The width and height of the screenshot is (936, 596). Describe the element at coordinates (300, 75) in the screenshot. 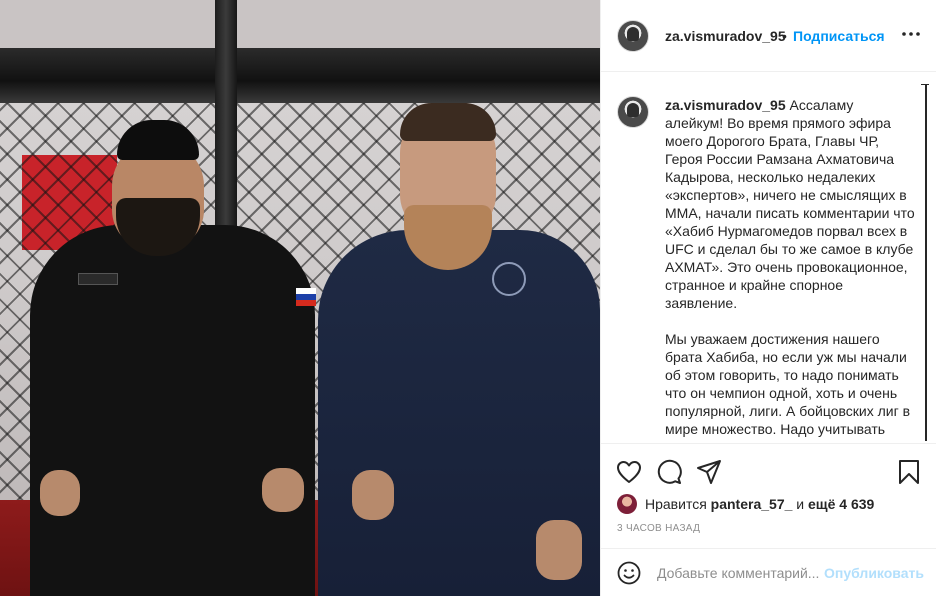

I see `photo-cage-rail` at that location.